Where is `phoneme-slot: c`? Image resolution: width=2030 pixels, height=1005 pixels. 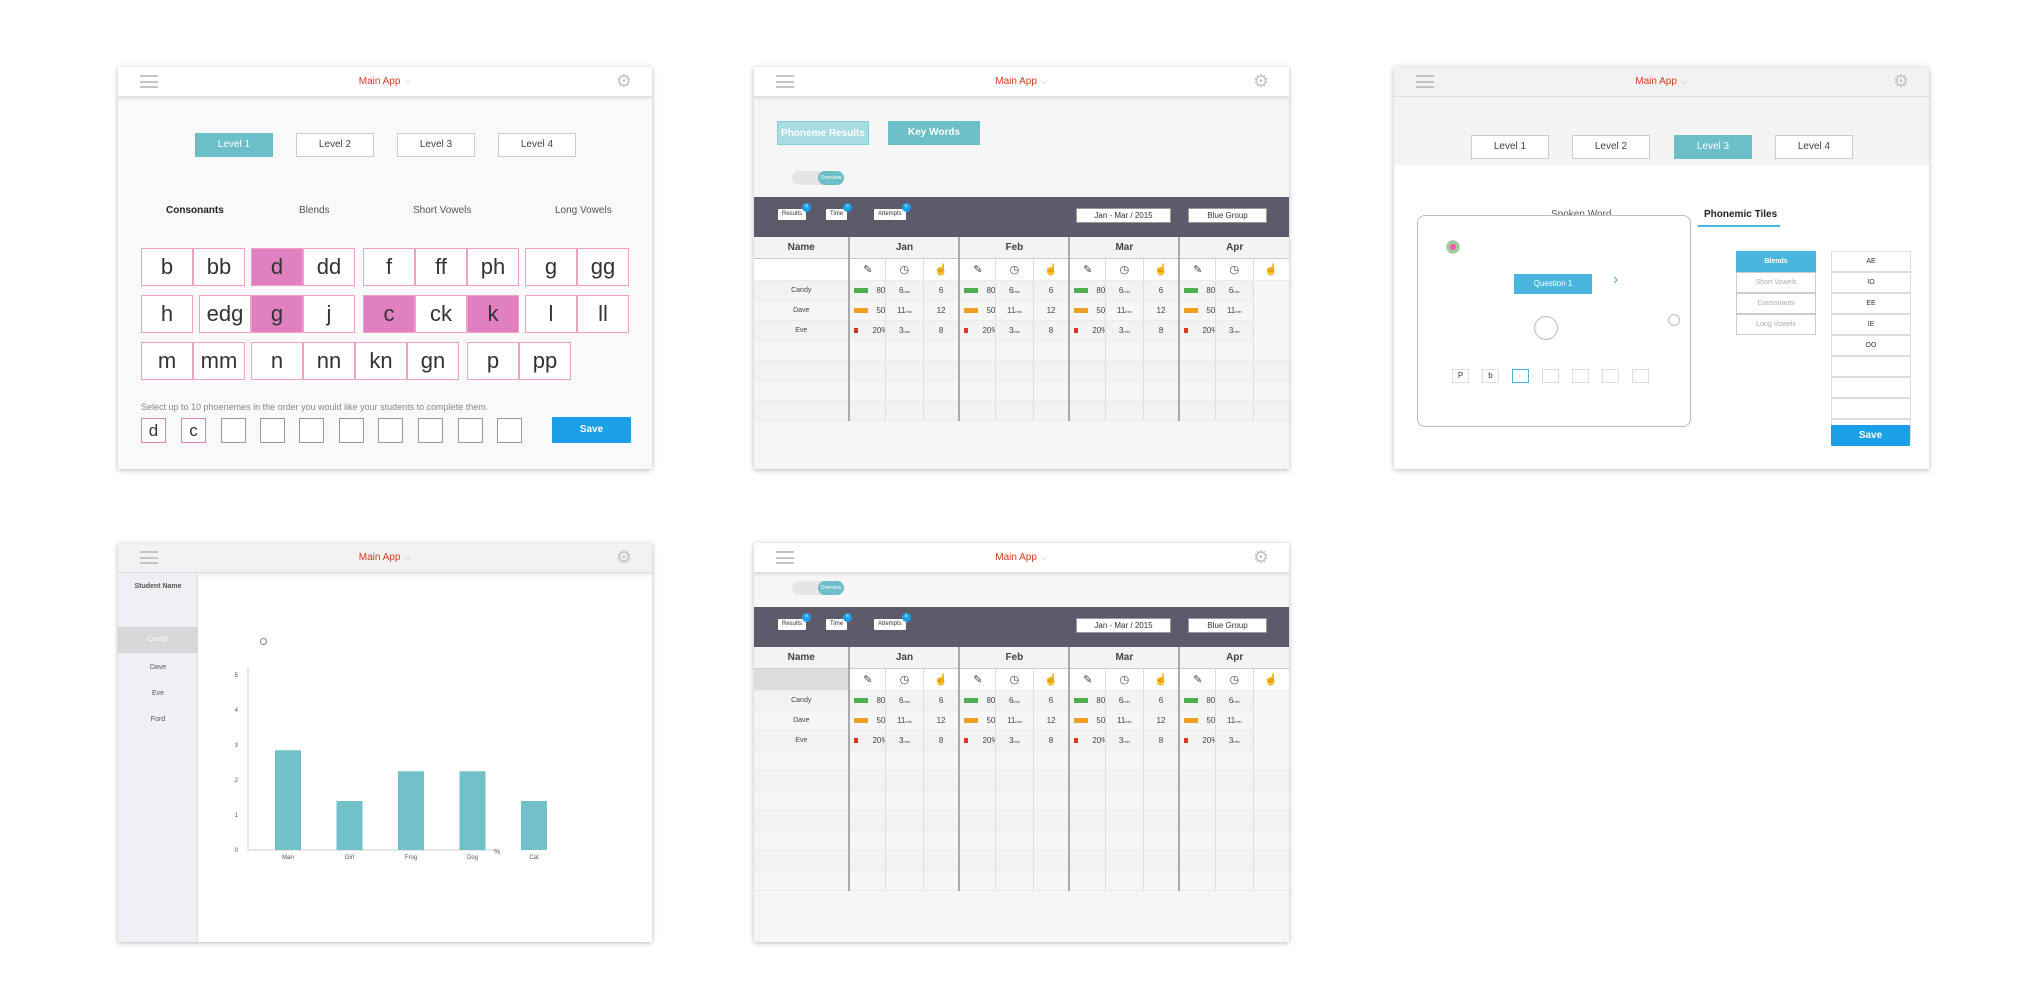
phoneme-slot: c is located at coordinates (193, 430).